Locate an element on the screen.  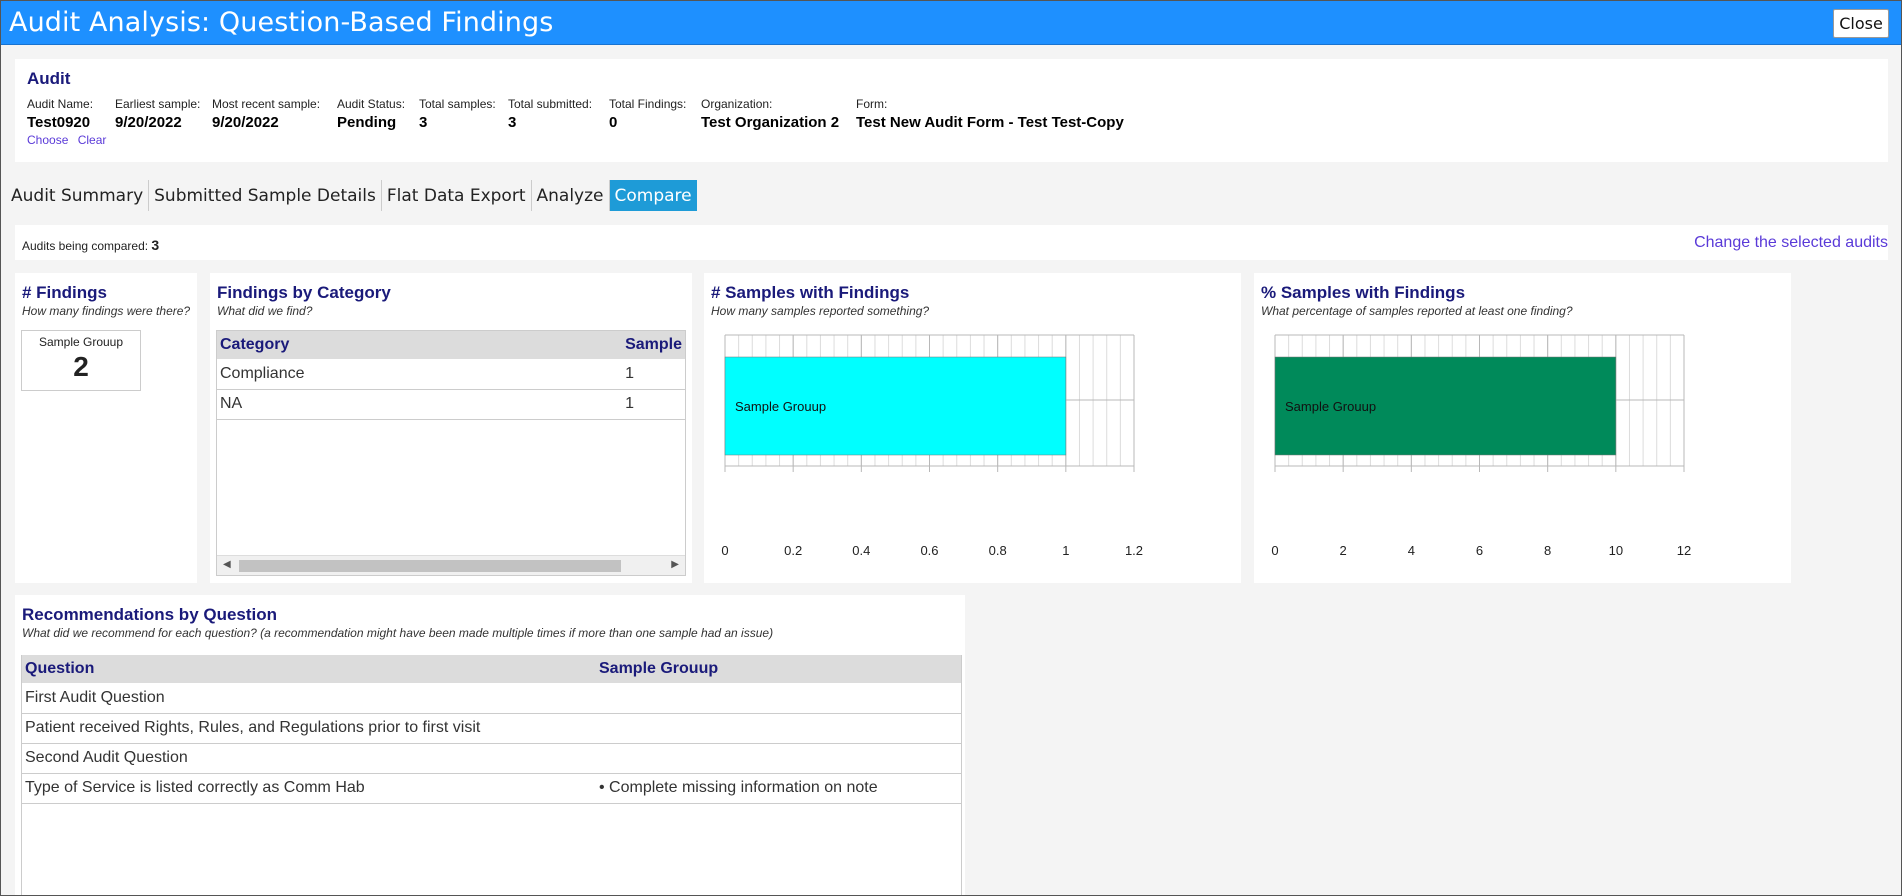
field-label: Form: is located at coordinates (872, 104).